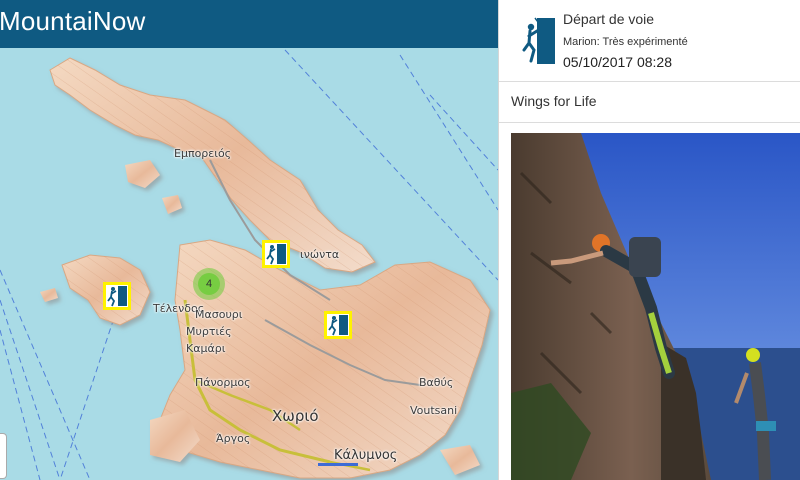 The image size is (800, 480). Describe the element at coordinates (209, 331) in the screenshot. I see `place-label-myrties: Μυρτιές` at that location.